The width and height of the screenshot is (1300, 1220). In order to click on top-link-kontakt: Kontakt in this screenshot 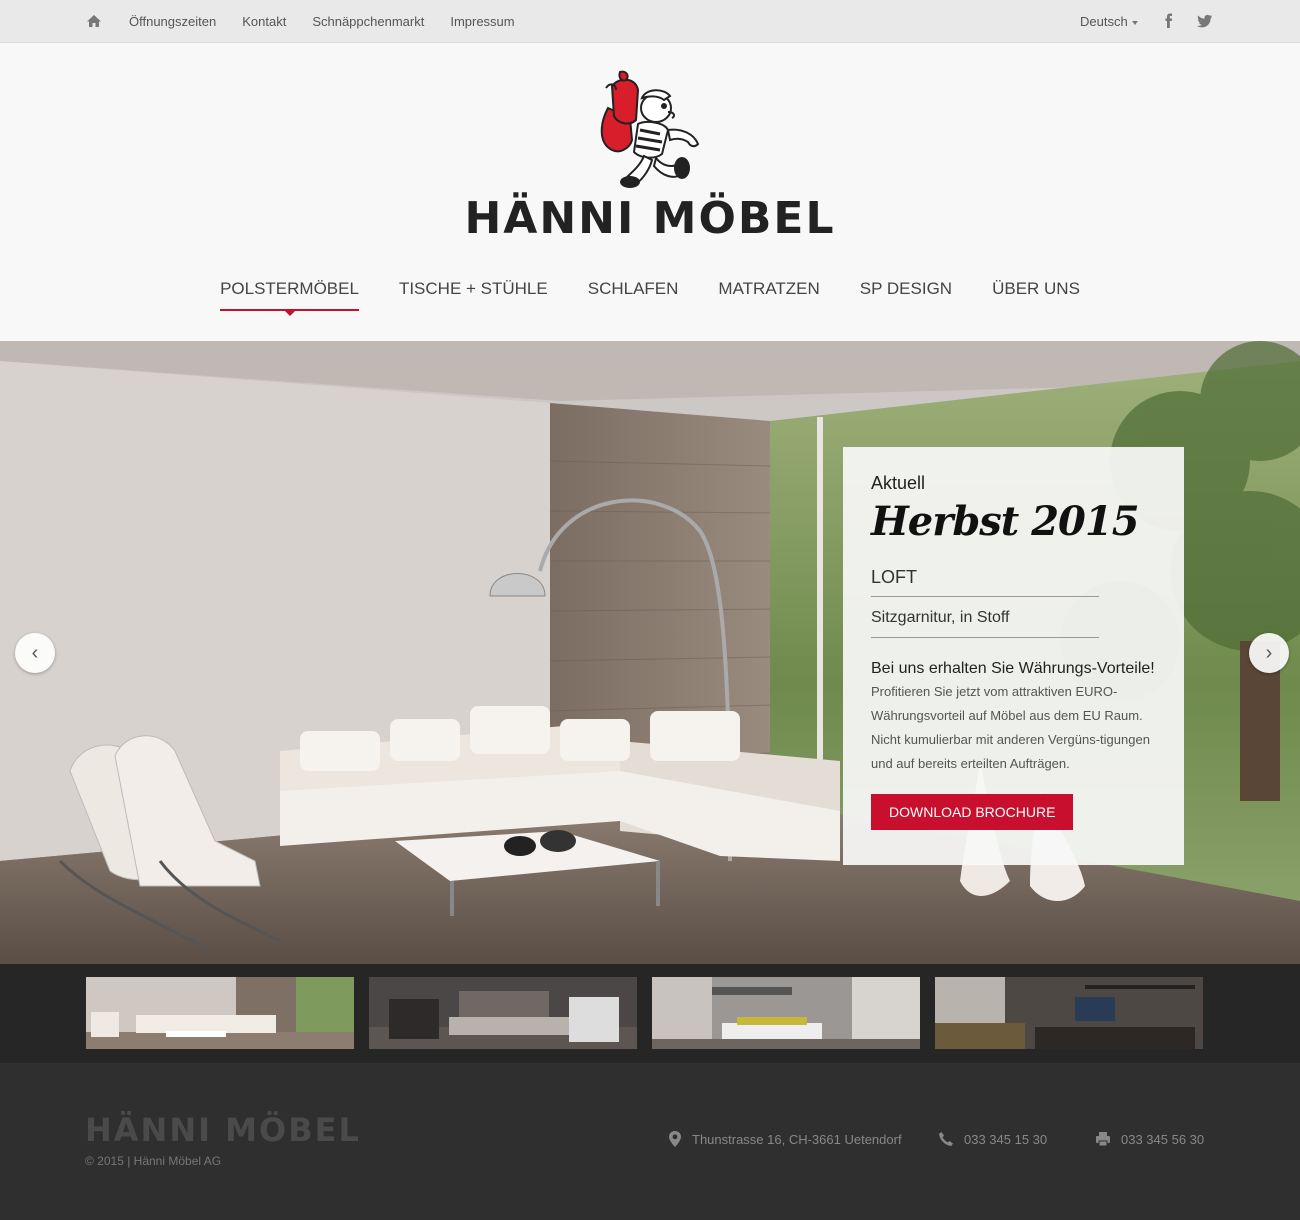, I will do `click(264, 21)`.